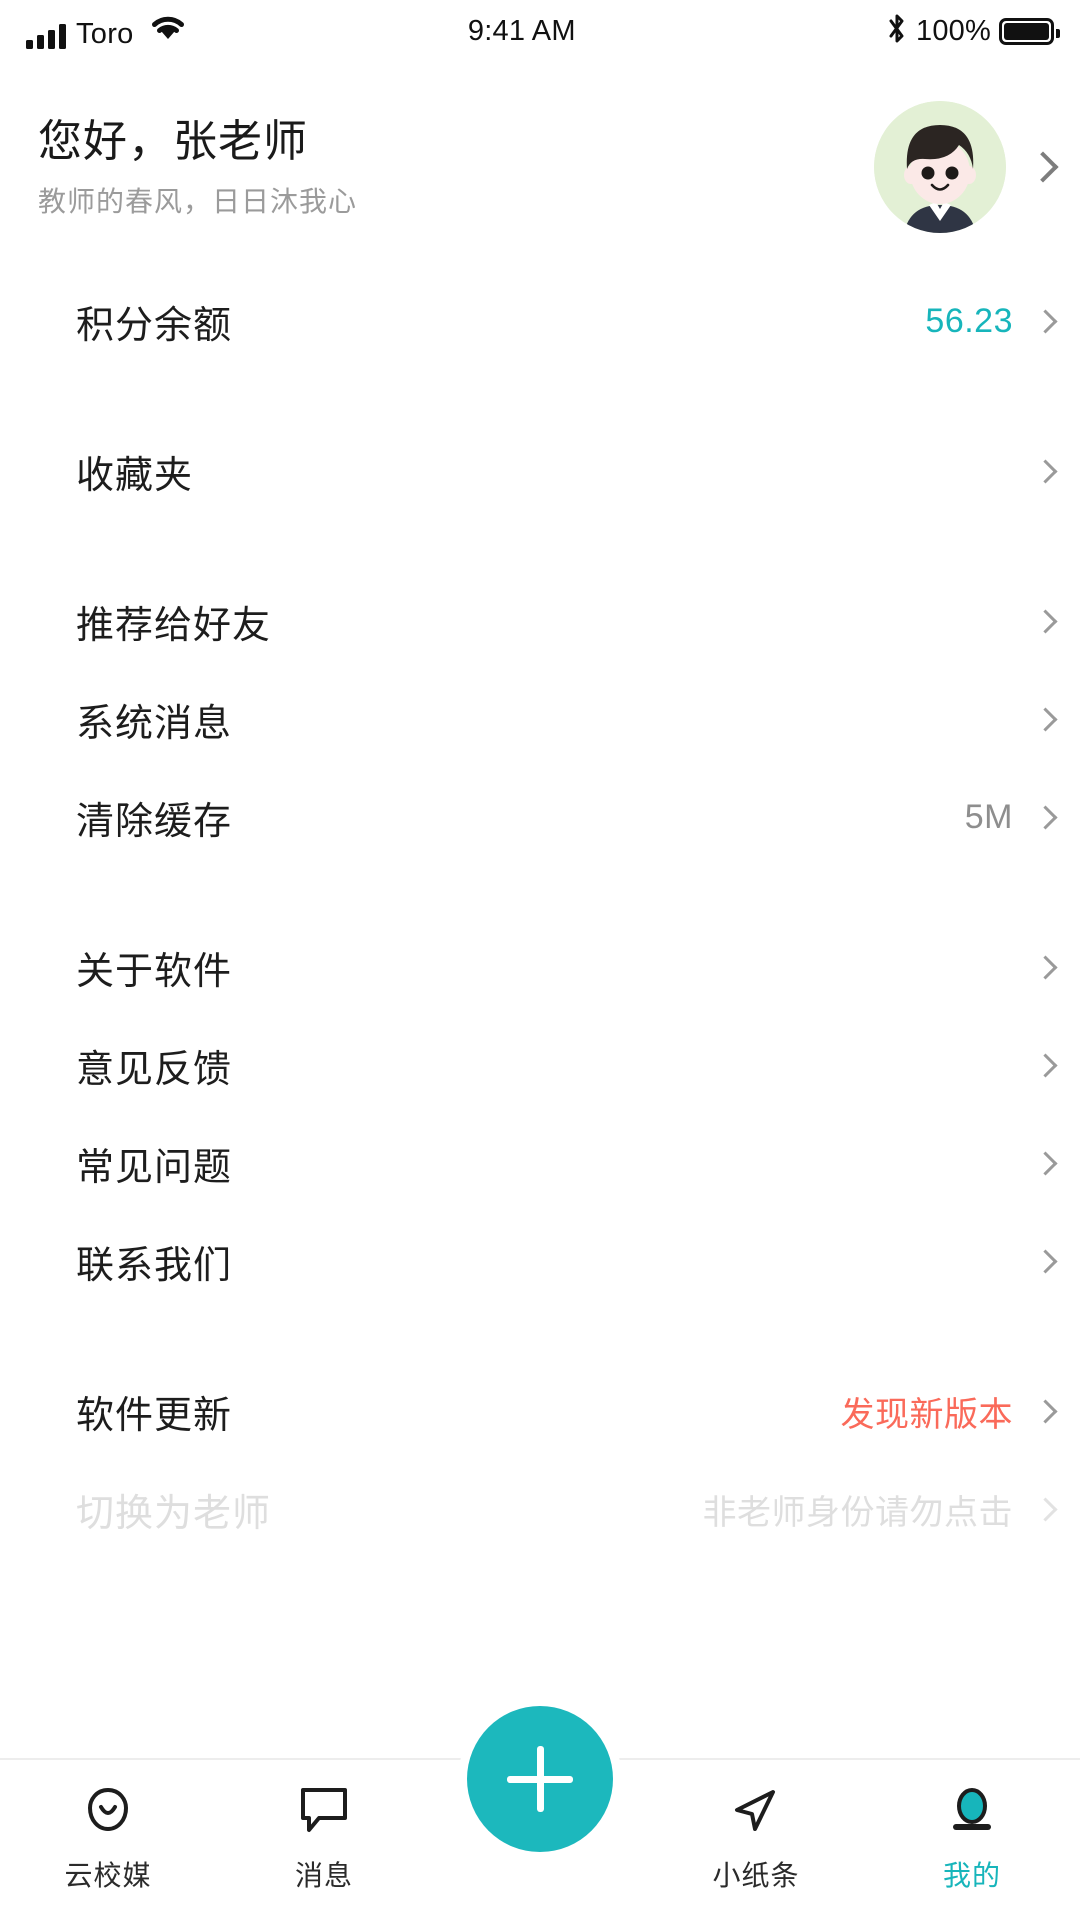 This screenshot has width=1080, height=1920. Describe the element at coordinates (540, 1261) in the screenshot. I see `list-item-contact-us: 联系我们` at that location.